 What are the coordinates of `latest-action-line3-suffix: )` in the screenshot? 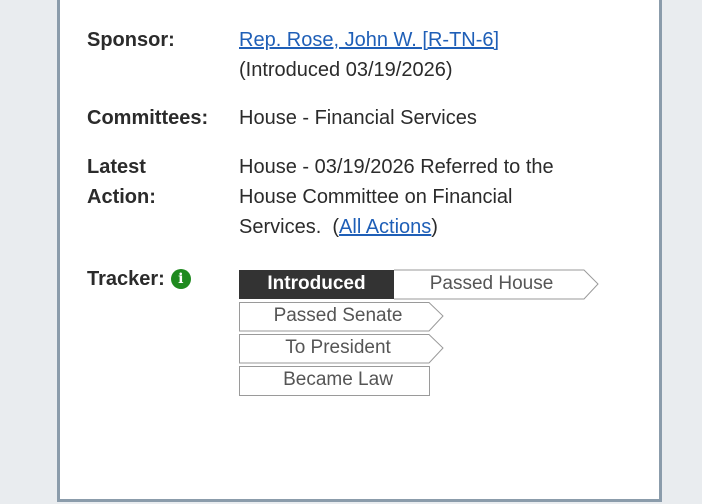 It's located at (434, 227).